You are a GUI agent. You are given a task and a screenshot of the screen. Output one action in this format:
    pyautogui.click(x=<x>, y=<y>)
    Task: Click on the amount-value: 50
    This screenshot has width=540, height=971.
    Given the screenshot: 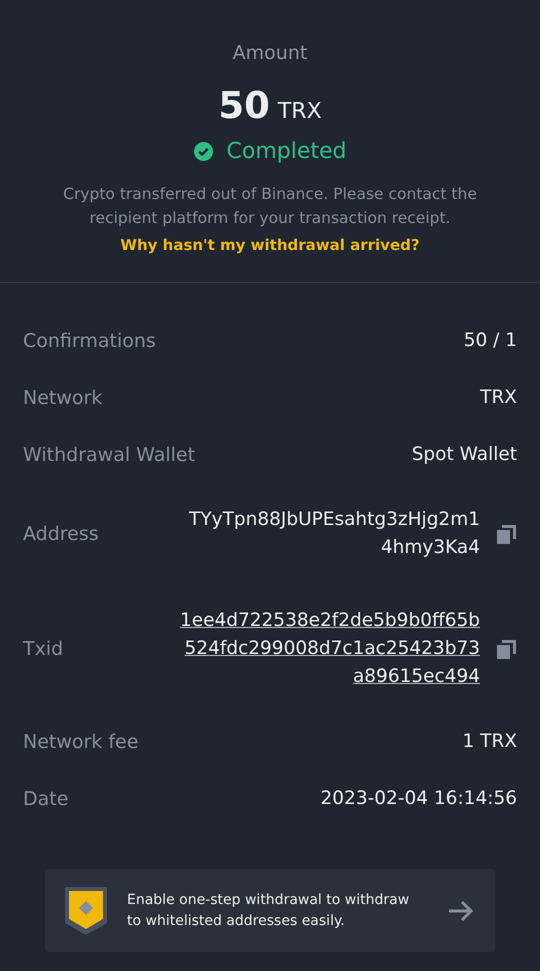 What is the action you would take?
    pyautogui.click(x=244, y=105)
    